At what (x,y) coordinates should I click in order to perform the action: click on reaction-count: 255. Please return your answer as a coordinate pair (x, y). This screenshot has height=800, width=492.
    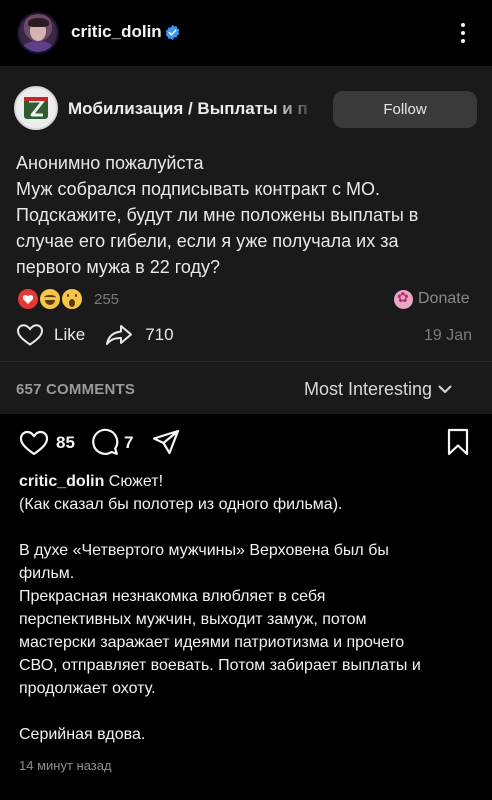
    Looking at the image, I should click on (107, 299).